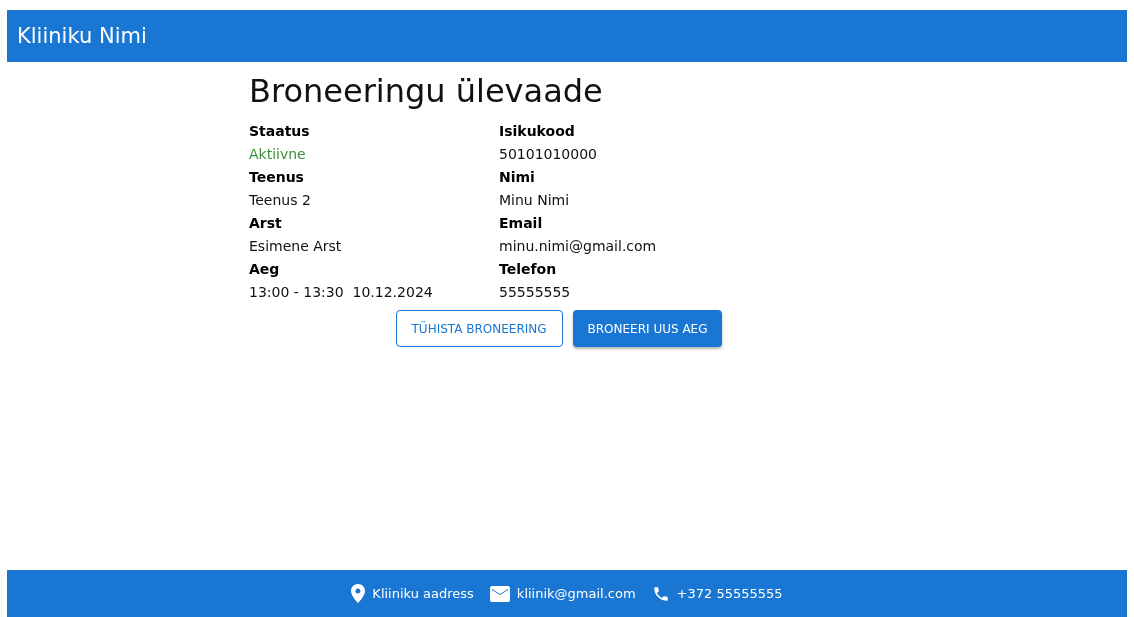  What do you see at coordinates (423, 593) in the screenshot?
I see `footer-contact: Kliiniku aadress` at bounding box center [423, 593].